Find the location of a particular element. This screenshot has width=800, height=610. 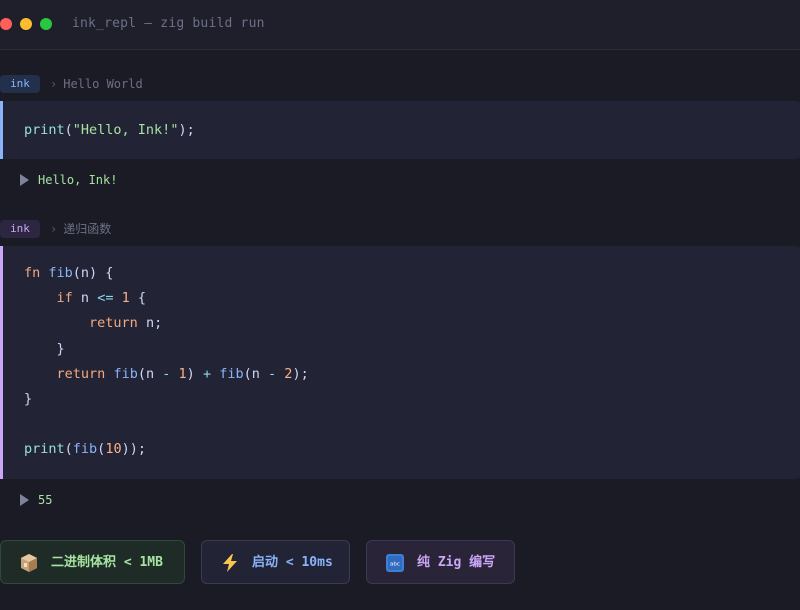

output-text: 55 is located at coordinates (45, 500).